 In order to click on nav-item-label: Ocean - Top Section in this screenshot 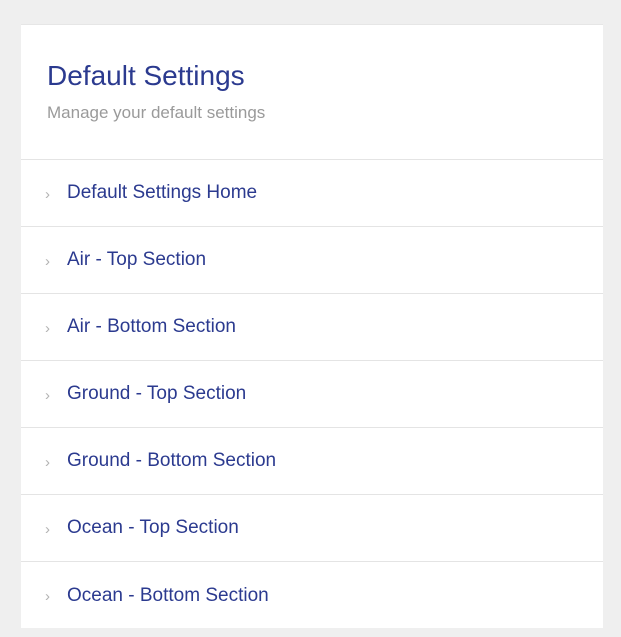, I will do `click(153, 527)`.